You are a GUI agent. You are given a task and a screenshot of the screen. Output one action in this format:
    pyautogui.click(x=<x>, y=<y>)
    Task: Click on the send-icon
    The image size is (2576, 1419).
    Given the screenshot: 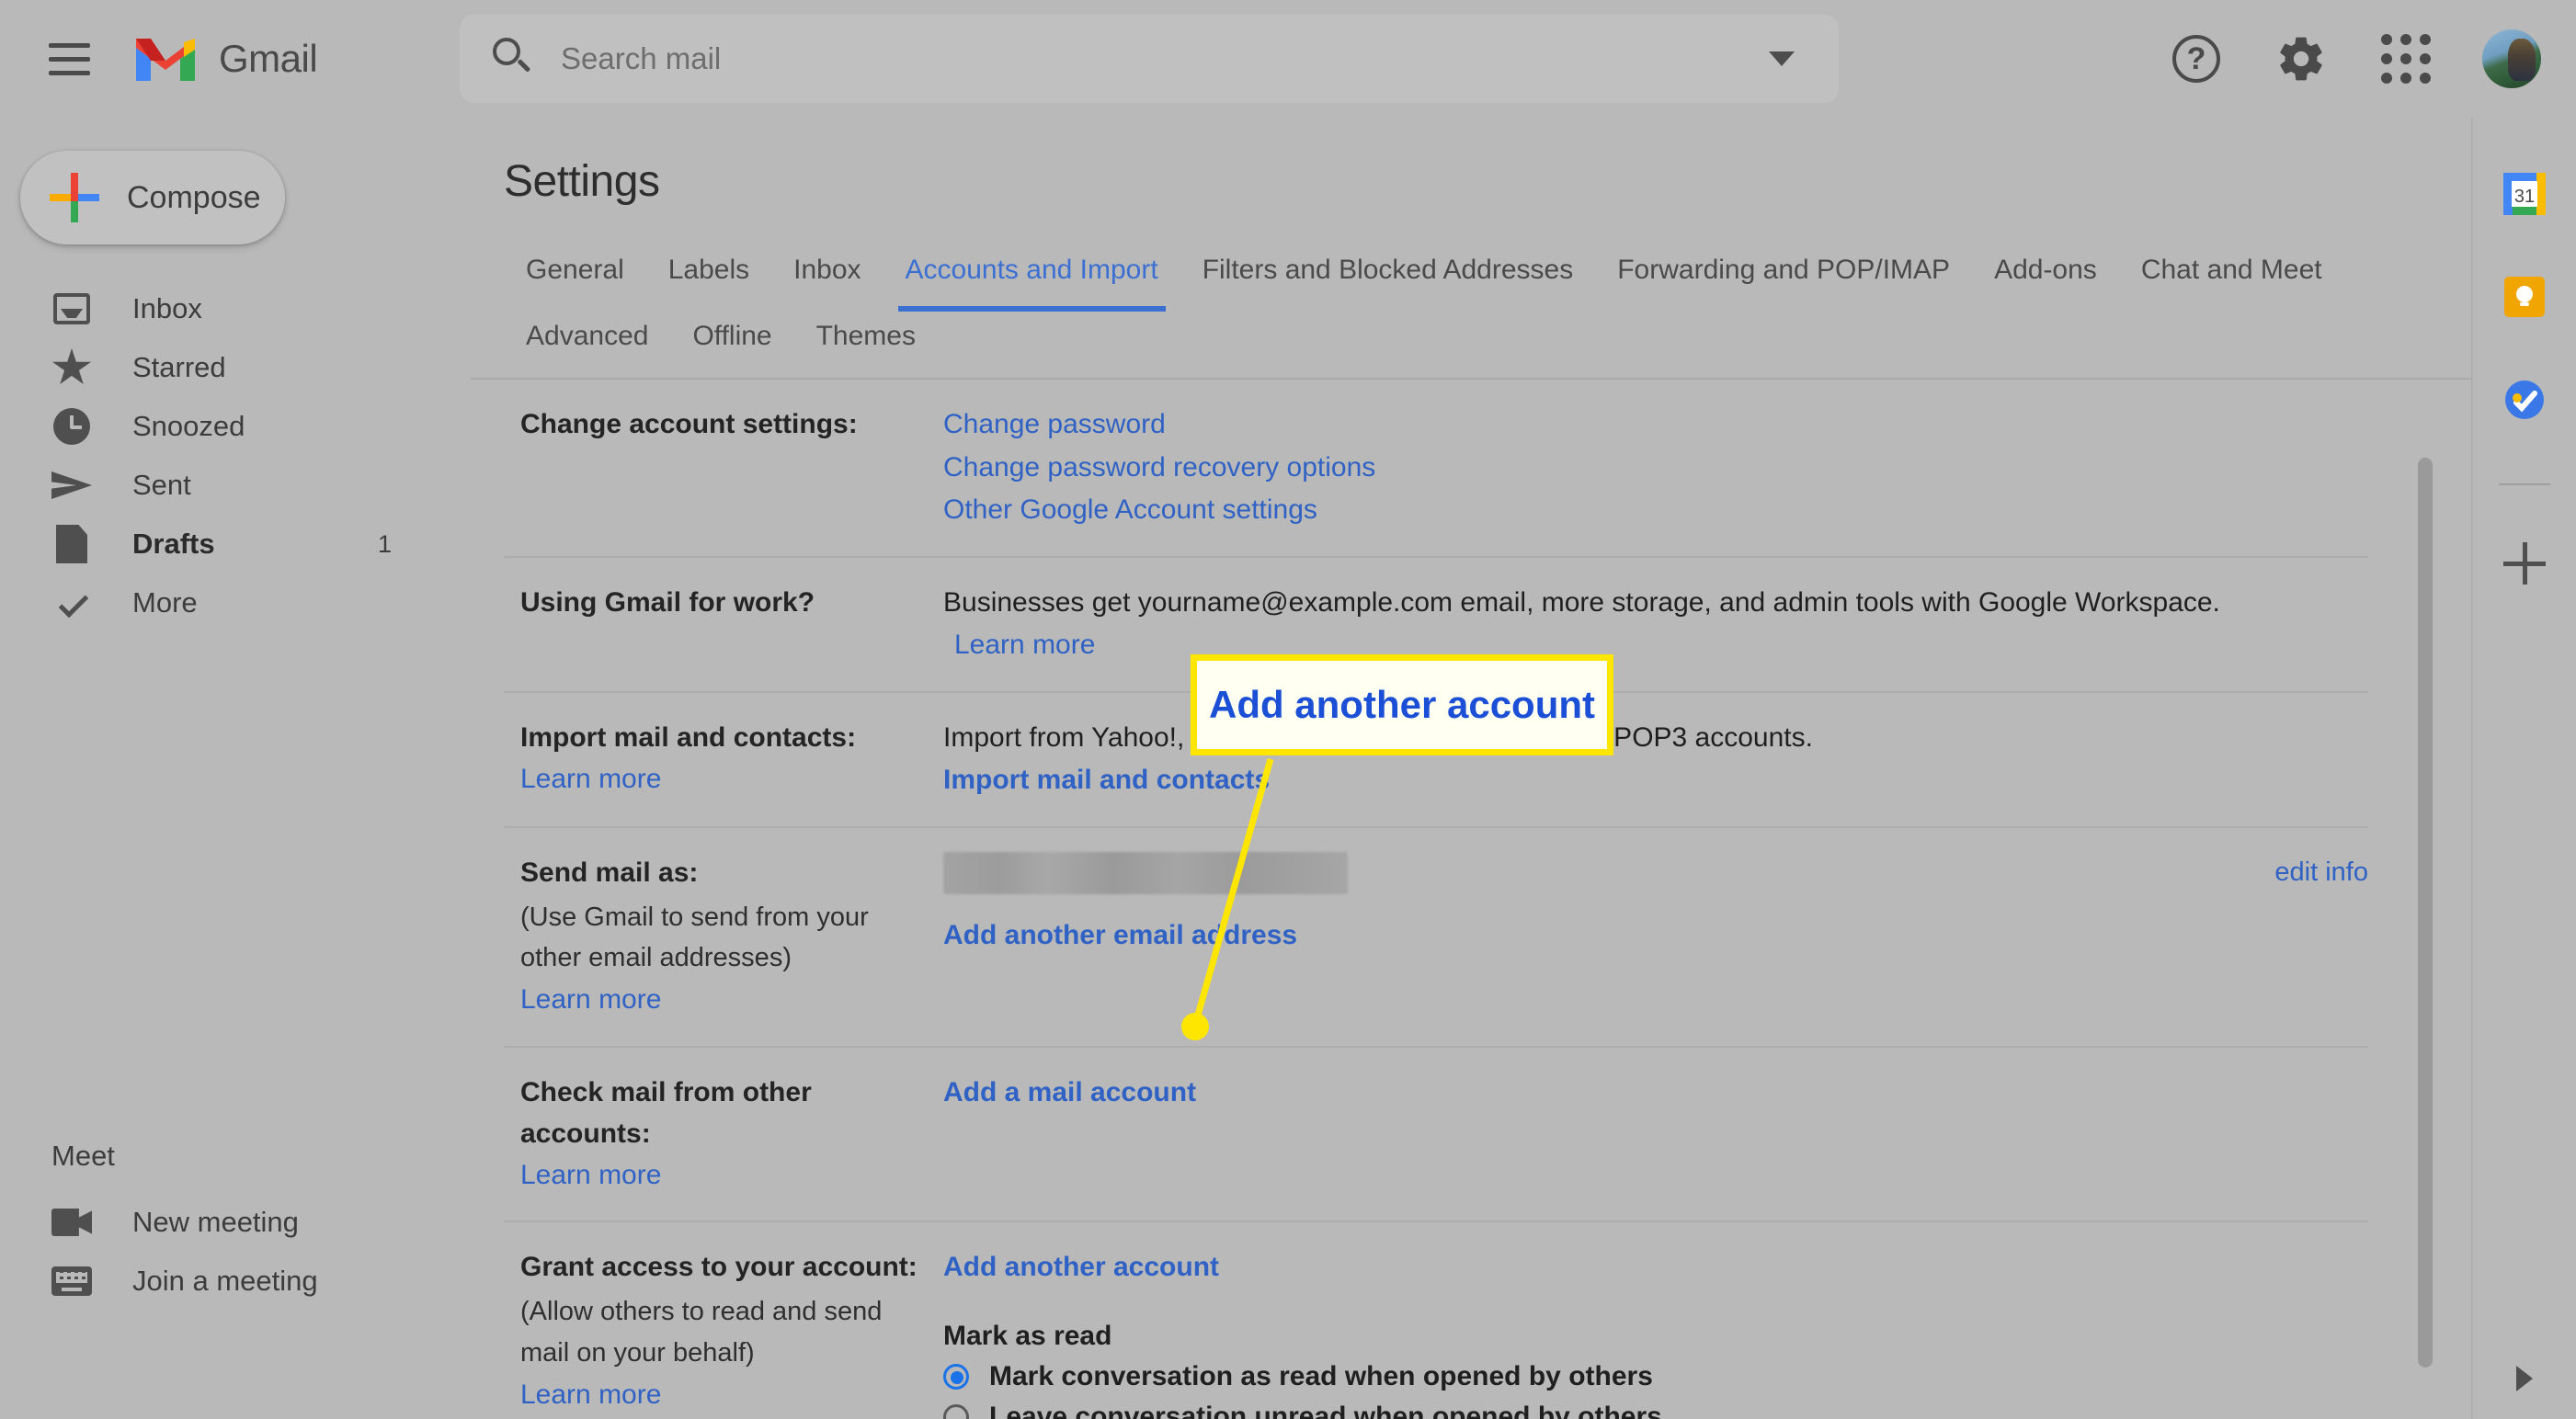 What is the action you would take?
    pyautogui.click(x=71, y=485)
    